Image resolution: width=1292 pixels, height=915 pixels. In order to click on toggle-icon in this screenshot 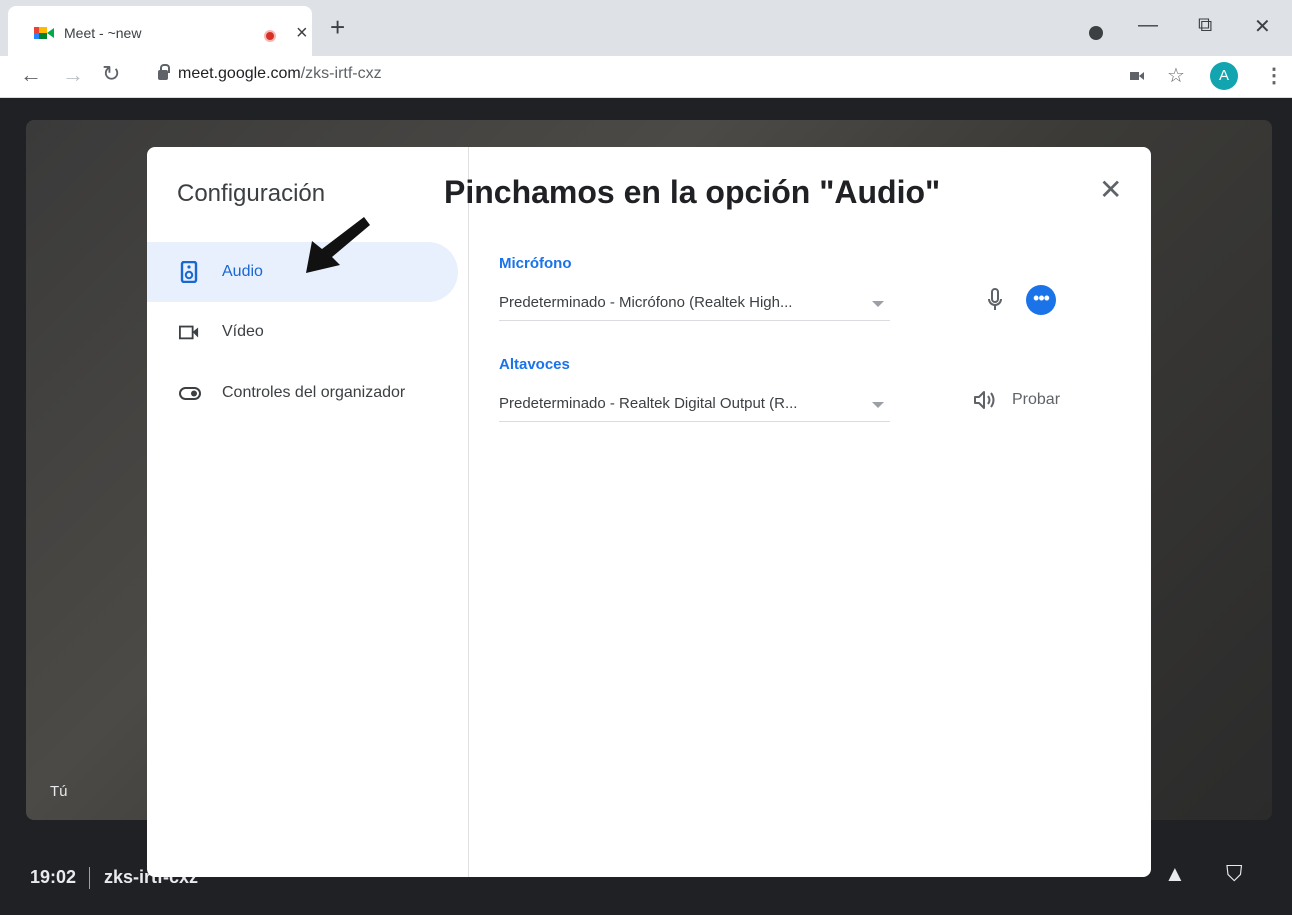, I will do `click(190, 393)`.